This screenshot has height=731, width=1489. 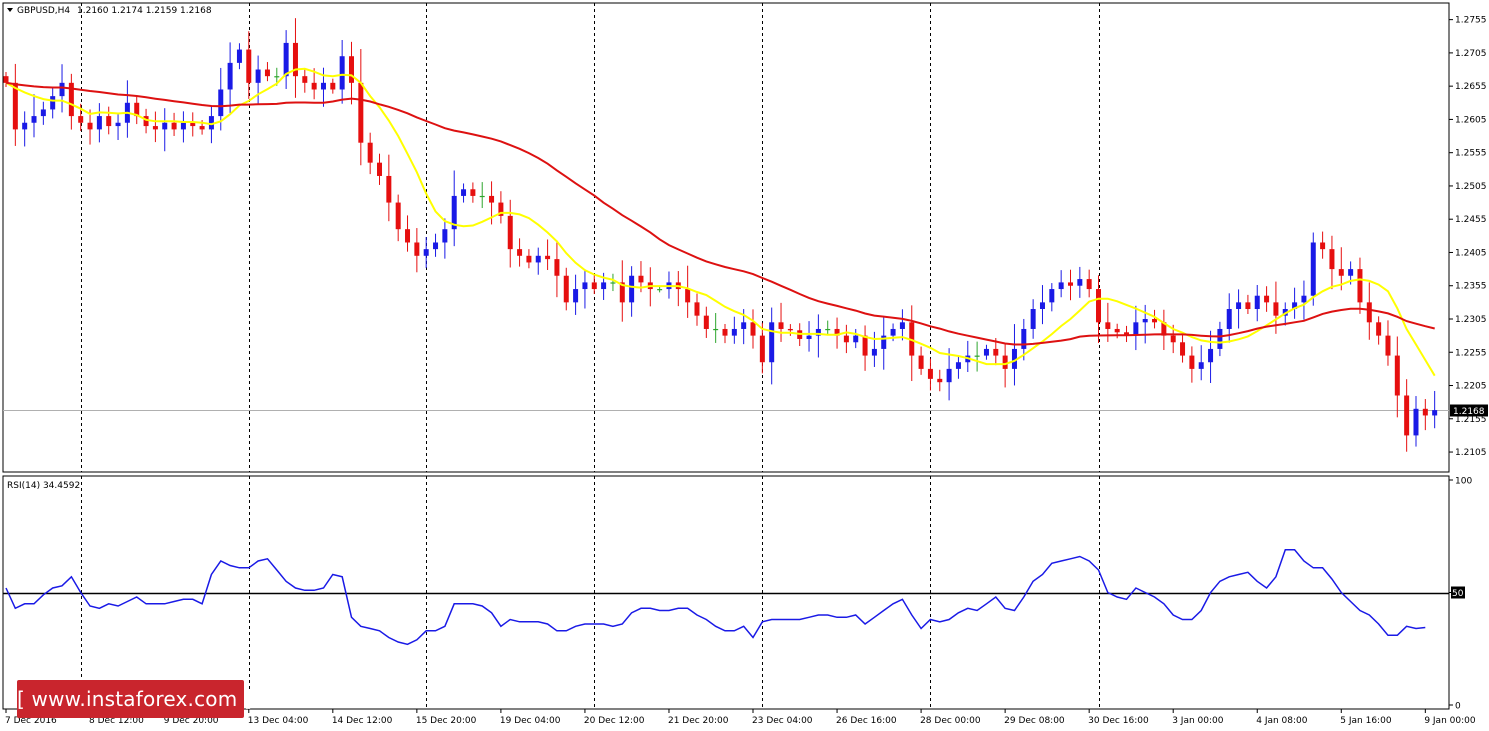 I want to click on price-tick-label: 1.2455, so click(x=1471, y=220).